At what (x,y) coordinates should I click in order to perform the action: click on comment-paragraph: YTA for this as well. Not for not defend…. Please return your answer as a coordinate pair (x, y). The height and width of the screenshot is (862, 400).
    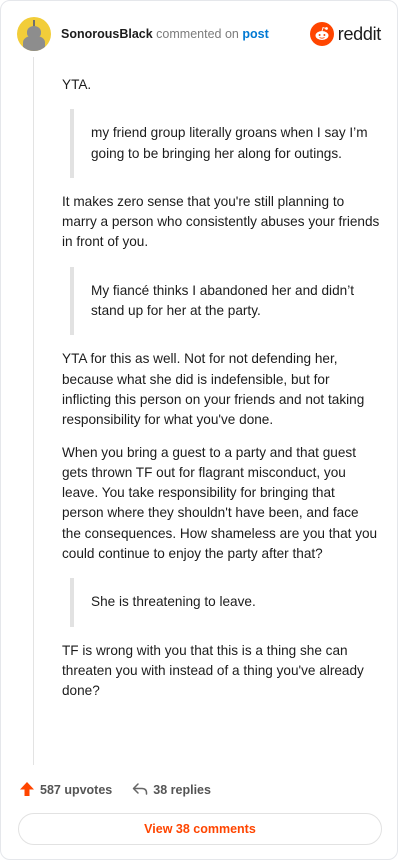
    Looking at the image, I should click on (213, 389).